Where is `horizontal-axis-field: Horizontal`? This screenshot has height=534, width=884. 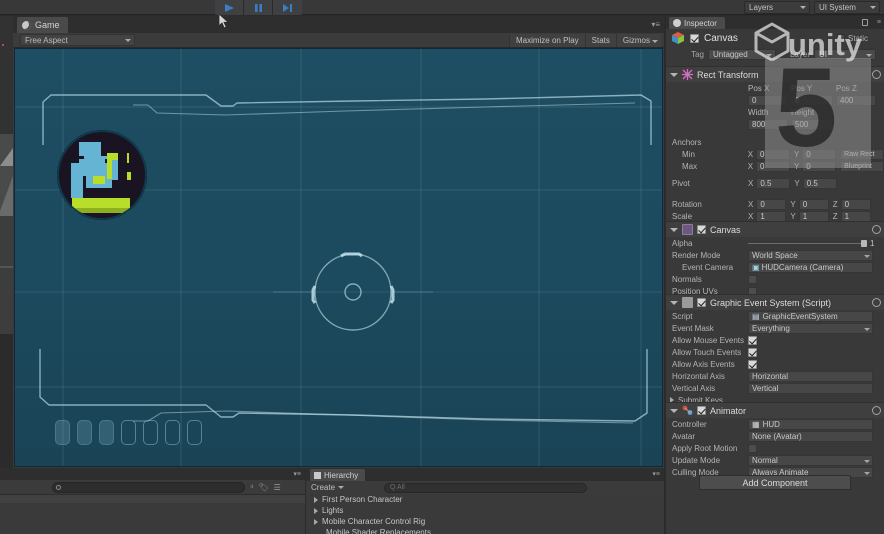
horizontal-axis-field: Horizontal is located at coordinates (810, 376).